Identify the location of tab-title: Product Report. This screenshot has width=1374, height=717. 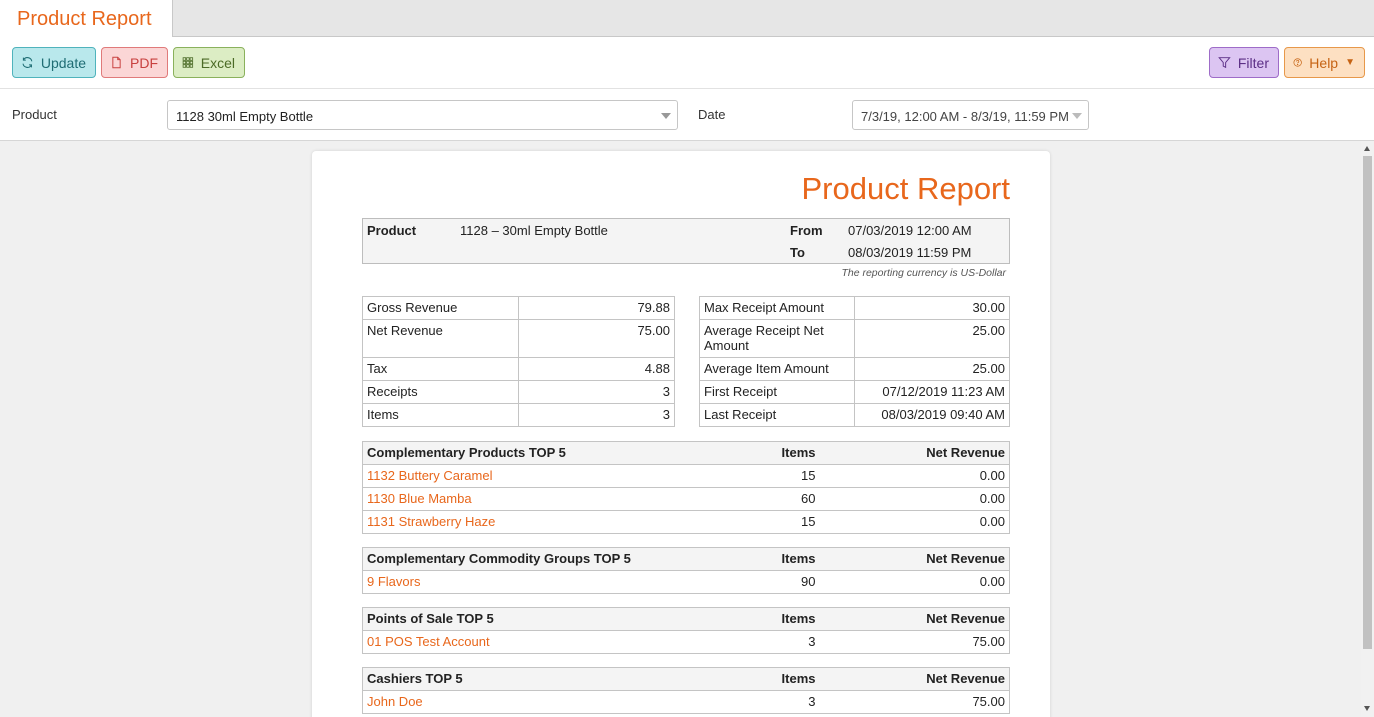
(84, 19).